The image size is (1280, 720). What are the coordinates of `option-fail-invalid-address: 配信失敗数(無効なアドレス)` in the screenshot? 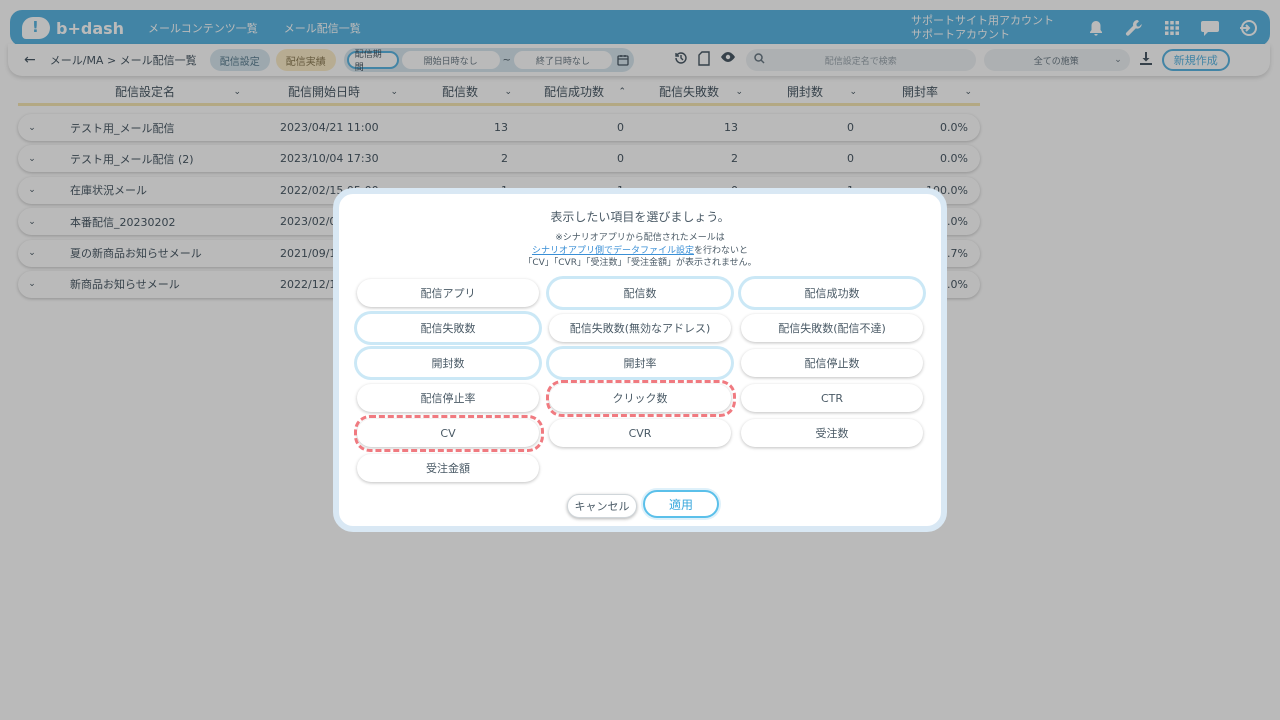 It's located at (640, 328).